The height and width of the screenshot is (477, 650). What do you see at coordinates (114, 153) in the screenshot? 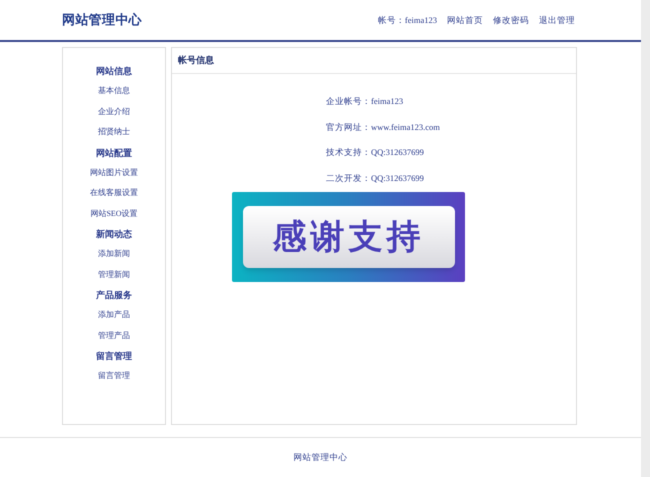
I see `sidebar-heading: 网站配置` at bounding box center [114, 153].